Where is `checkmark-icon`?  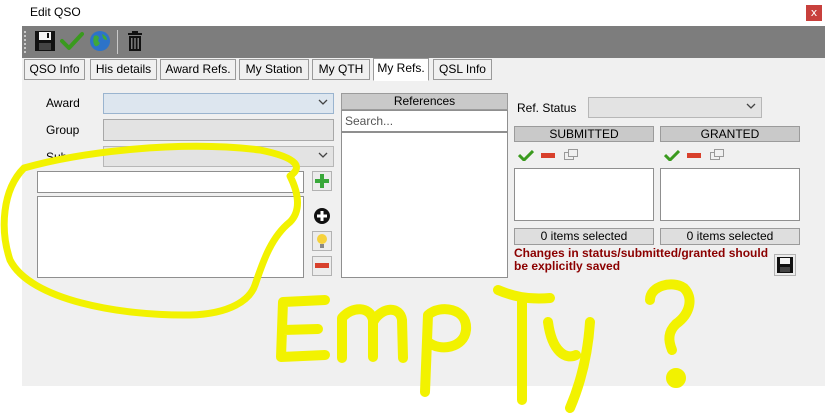
checkmark-icon is located at coordinates (72, 41).